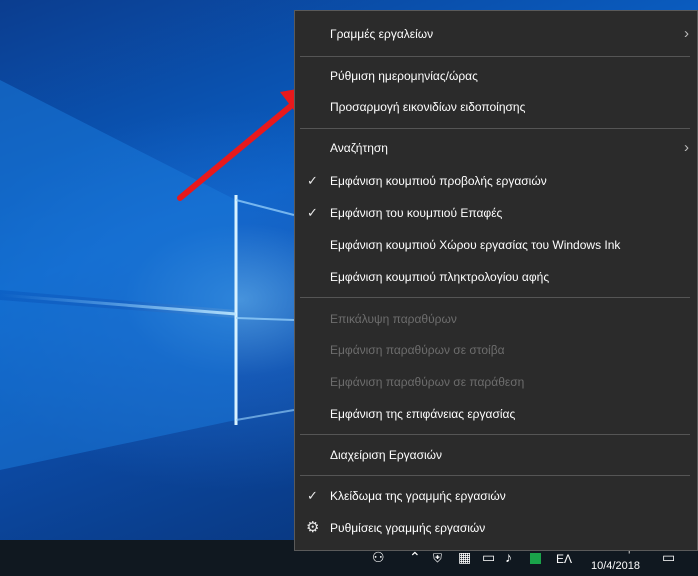 Image resolution: width=698 pixels, height=576 pixels. What do you see at coordinates (496, 319) in the screenshot?
I see `menu-item-cascade-windows: Επικάλυψη παραθύρων` at bounding box center [496, 319].